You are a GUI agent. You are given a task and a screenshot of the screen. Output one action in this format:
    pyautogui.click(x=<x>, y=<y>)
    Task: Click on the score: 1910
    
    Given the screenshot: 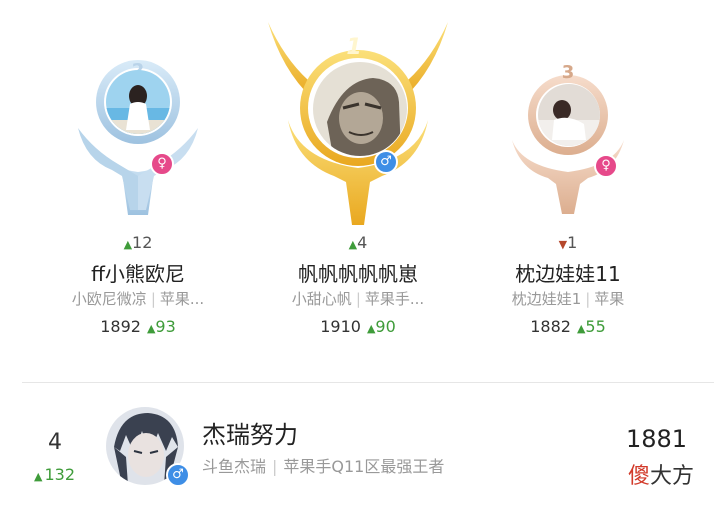 What is the action you would take?
    pyautogui.click(x=340, y=326)
    